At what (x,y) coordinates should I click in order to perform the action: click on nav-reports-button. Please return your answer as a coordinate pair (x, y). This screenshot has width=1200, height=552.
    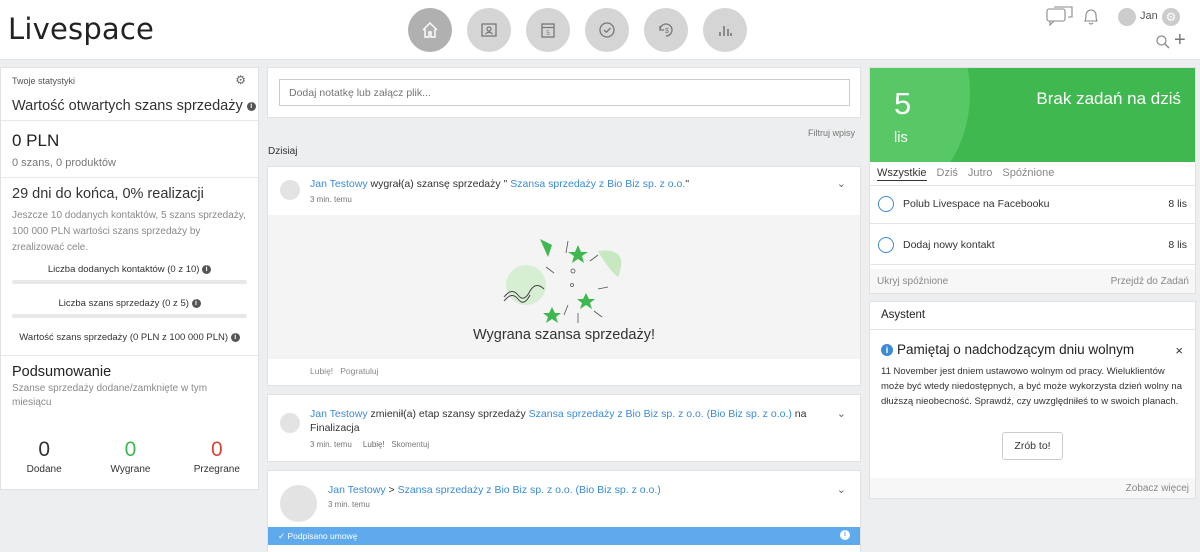
    Looking at the image, I should click on (725, 30).